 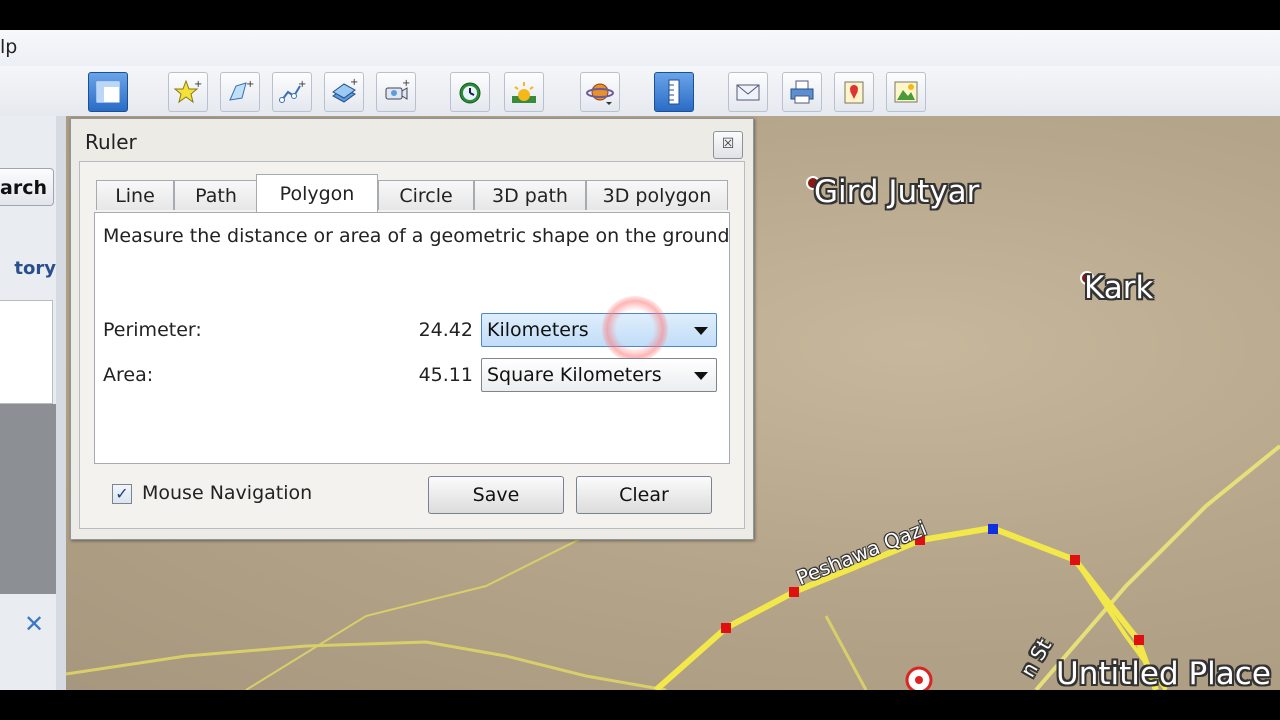 I want to click on place-label-untitled: Untitled Place, so click(x=1163, y=673).